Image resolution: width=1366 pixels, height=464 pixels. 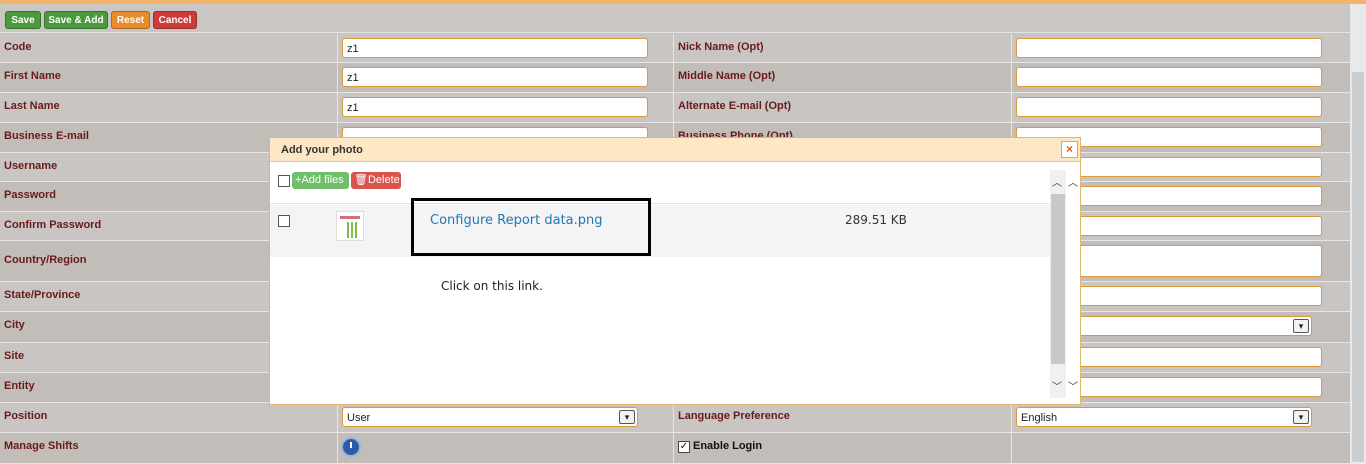 What do you see at coordinates (14, 356) in the screenshot?
I see `site-label: Site` at bounding box center [14, 356].